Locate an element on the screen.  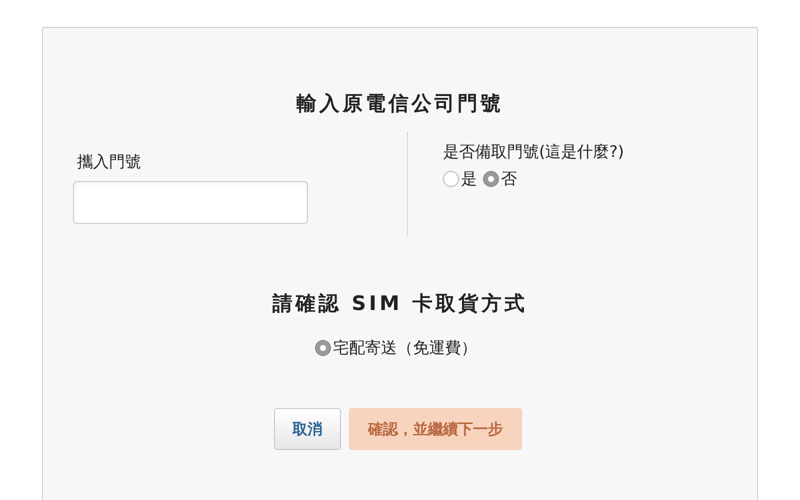
radio-label: 否 is located at coordinates (509, 179).